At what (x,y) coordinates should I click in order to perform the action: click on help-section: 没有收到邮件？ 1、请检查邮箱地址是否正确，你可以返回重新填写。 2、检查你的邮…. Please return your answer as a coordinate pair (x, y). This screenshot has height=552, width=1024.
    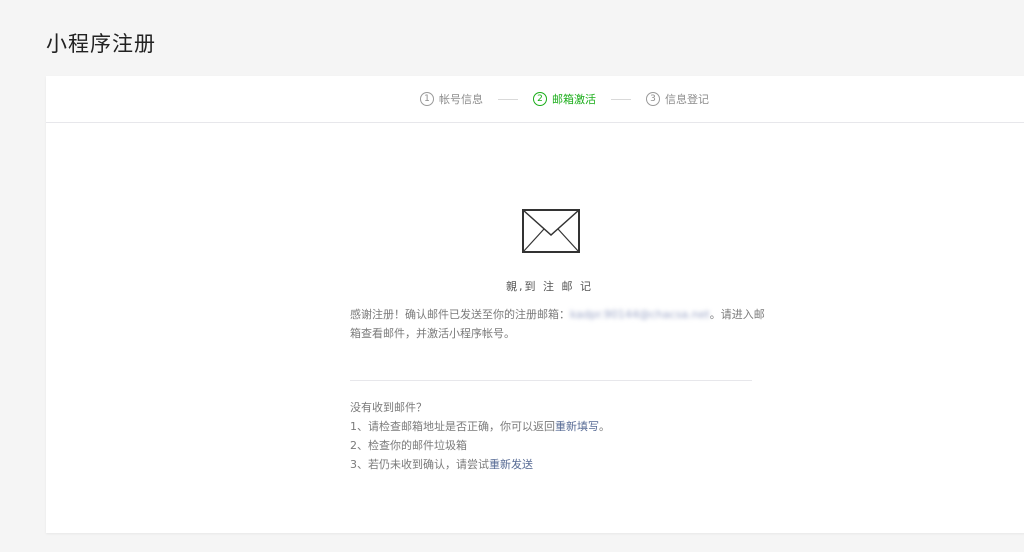
    Looking at the image, I should click on (560, 436).